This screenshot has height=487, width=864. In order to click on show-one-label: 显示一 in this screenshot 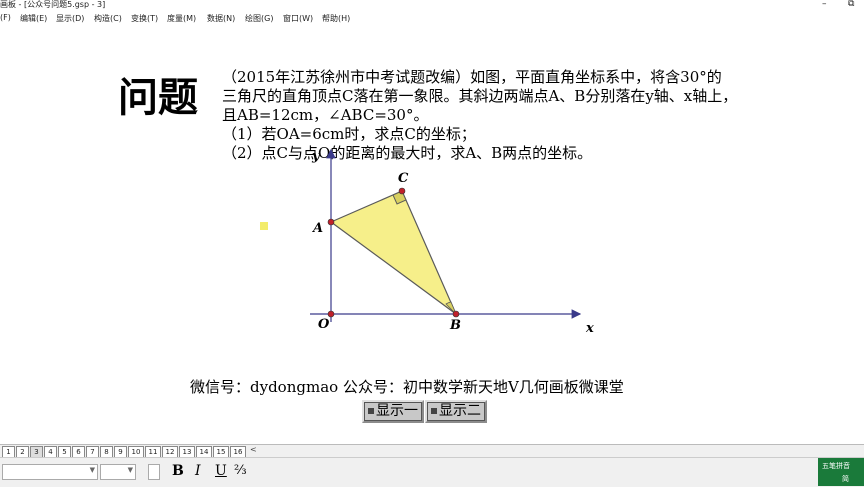, I will do `click(397, 411)`.